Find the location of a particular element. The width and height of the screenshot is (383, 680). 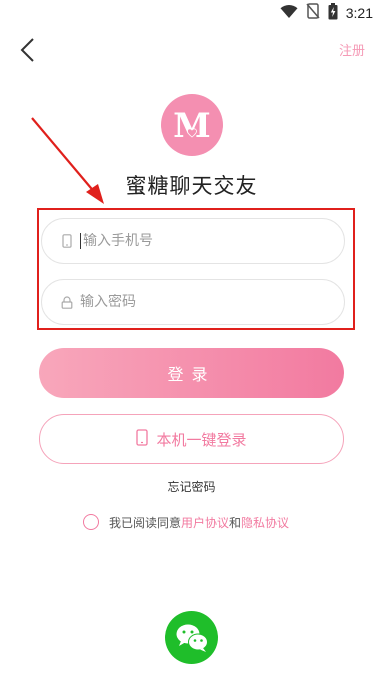

agree-radio is located at coordinates (91, 522).